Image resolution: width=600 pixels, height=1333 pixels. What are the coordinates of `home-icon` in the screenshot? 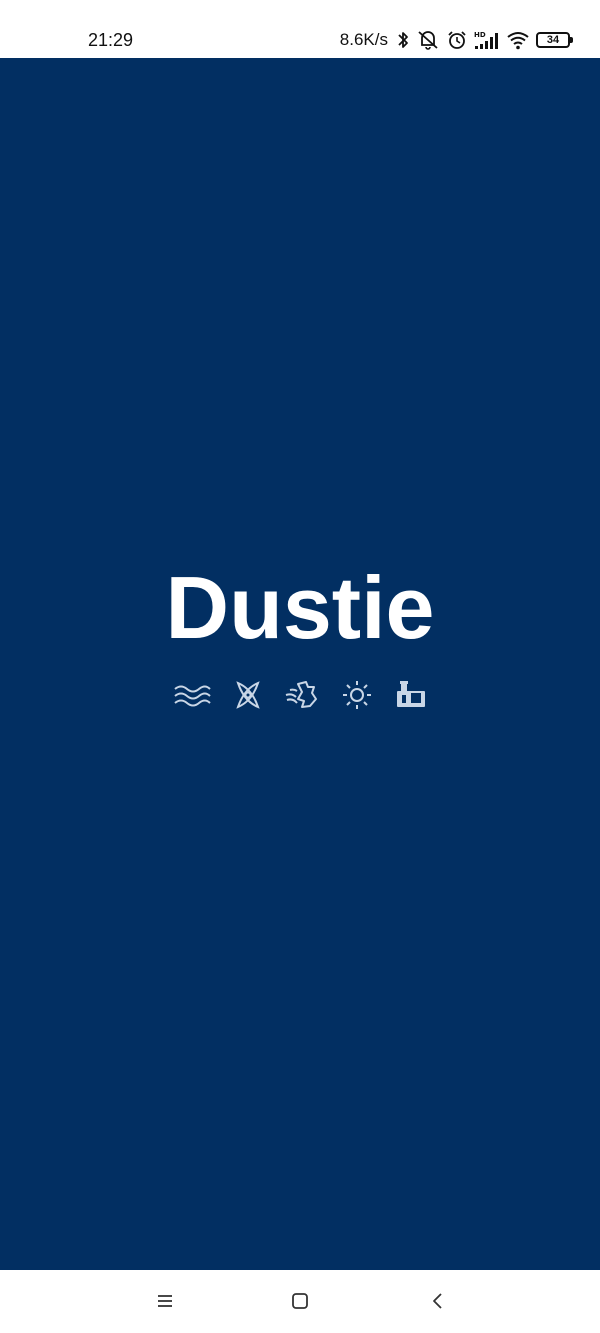 It's located at (300, 1301).